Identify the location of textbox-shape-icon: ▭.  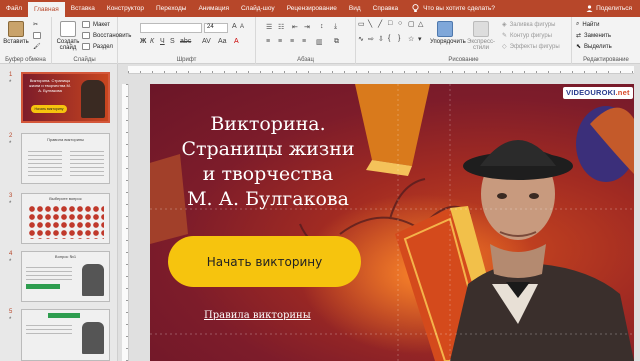
(362, 26).